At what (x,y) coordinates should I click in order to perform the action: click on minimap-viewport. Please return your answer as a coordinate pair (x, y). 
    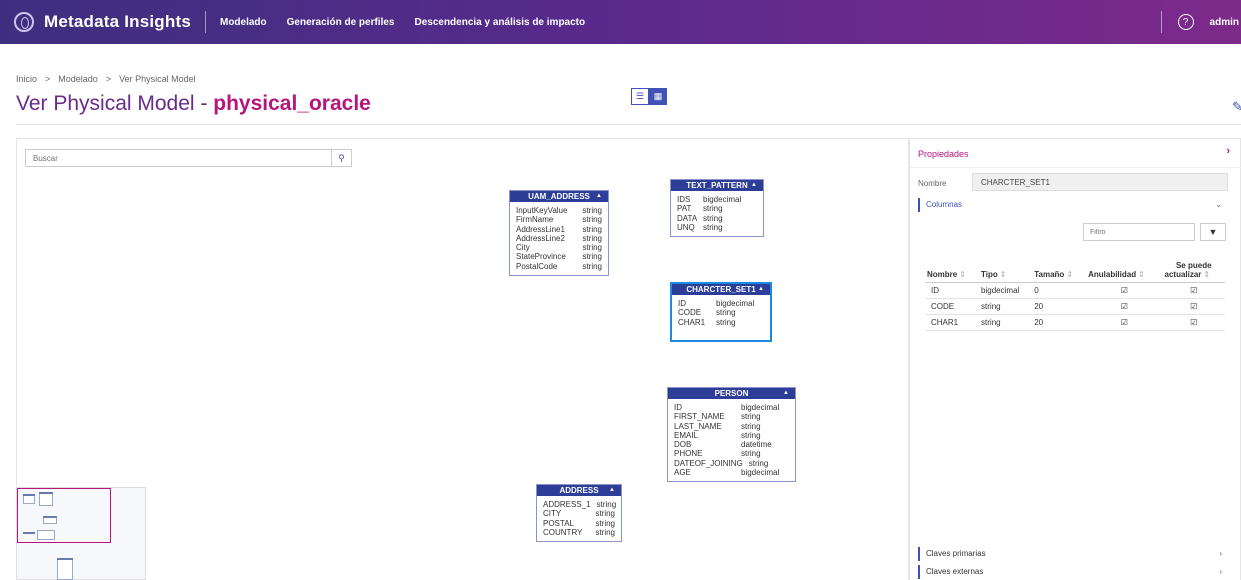
    Looking at the image, I should click on (64, 515).